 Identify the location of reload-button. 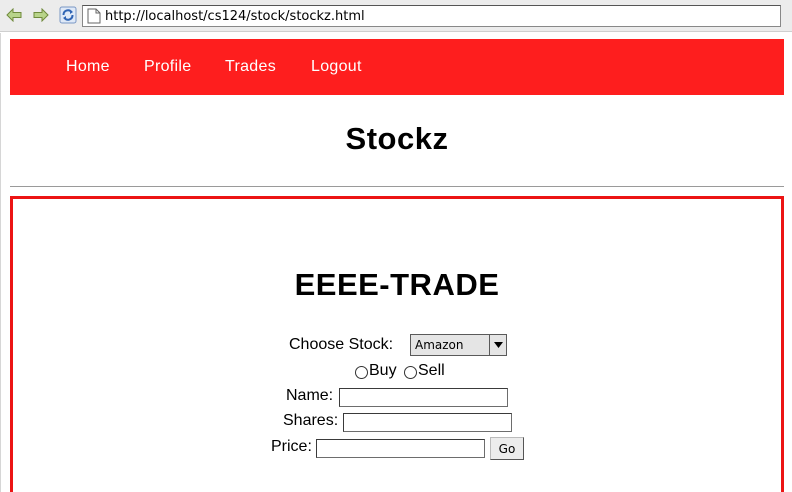
(68, 15).